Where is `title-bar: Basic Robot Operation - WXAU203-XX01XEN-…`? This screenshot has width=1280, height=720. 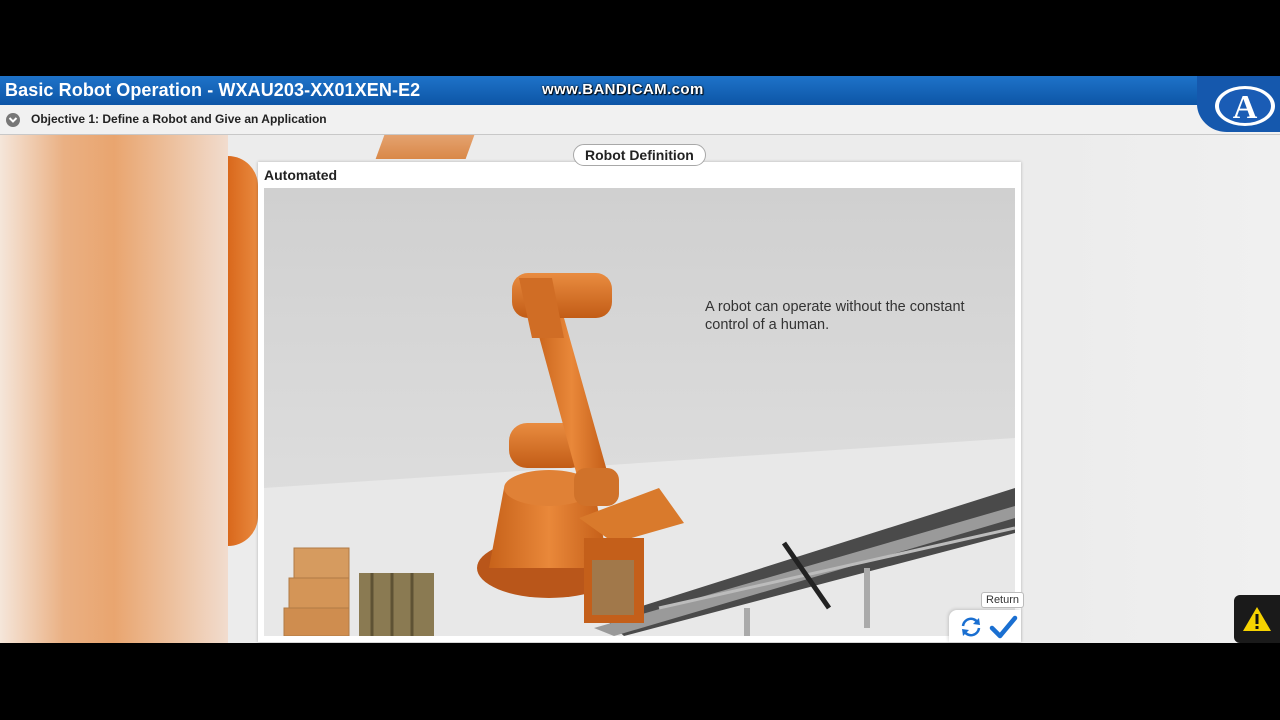
title-bar: Basic Robot Operation - WXAU203-XX01XEN-… is located at coordinates (640, 90).